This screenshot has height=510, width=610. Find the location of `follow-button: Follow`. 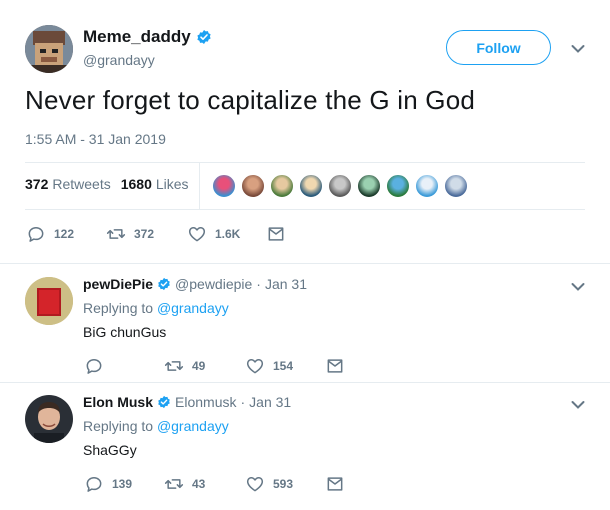

follow-button: Follow is located at coordinates (498, 47).